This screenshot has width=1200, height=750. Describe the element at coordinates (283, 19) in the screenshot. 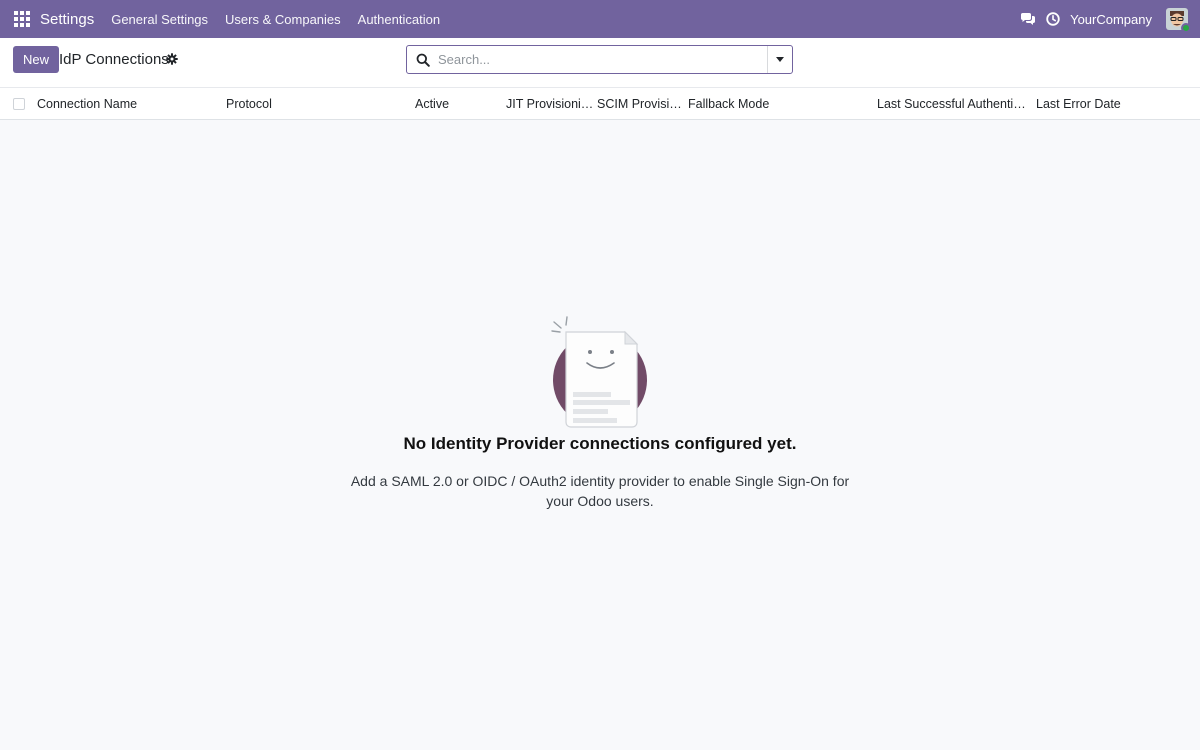

I see `menu-users-companies: Users & Companies` at that location.